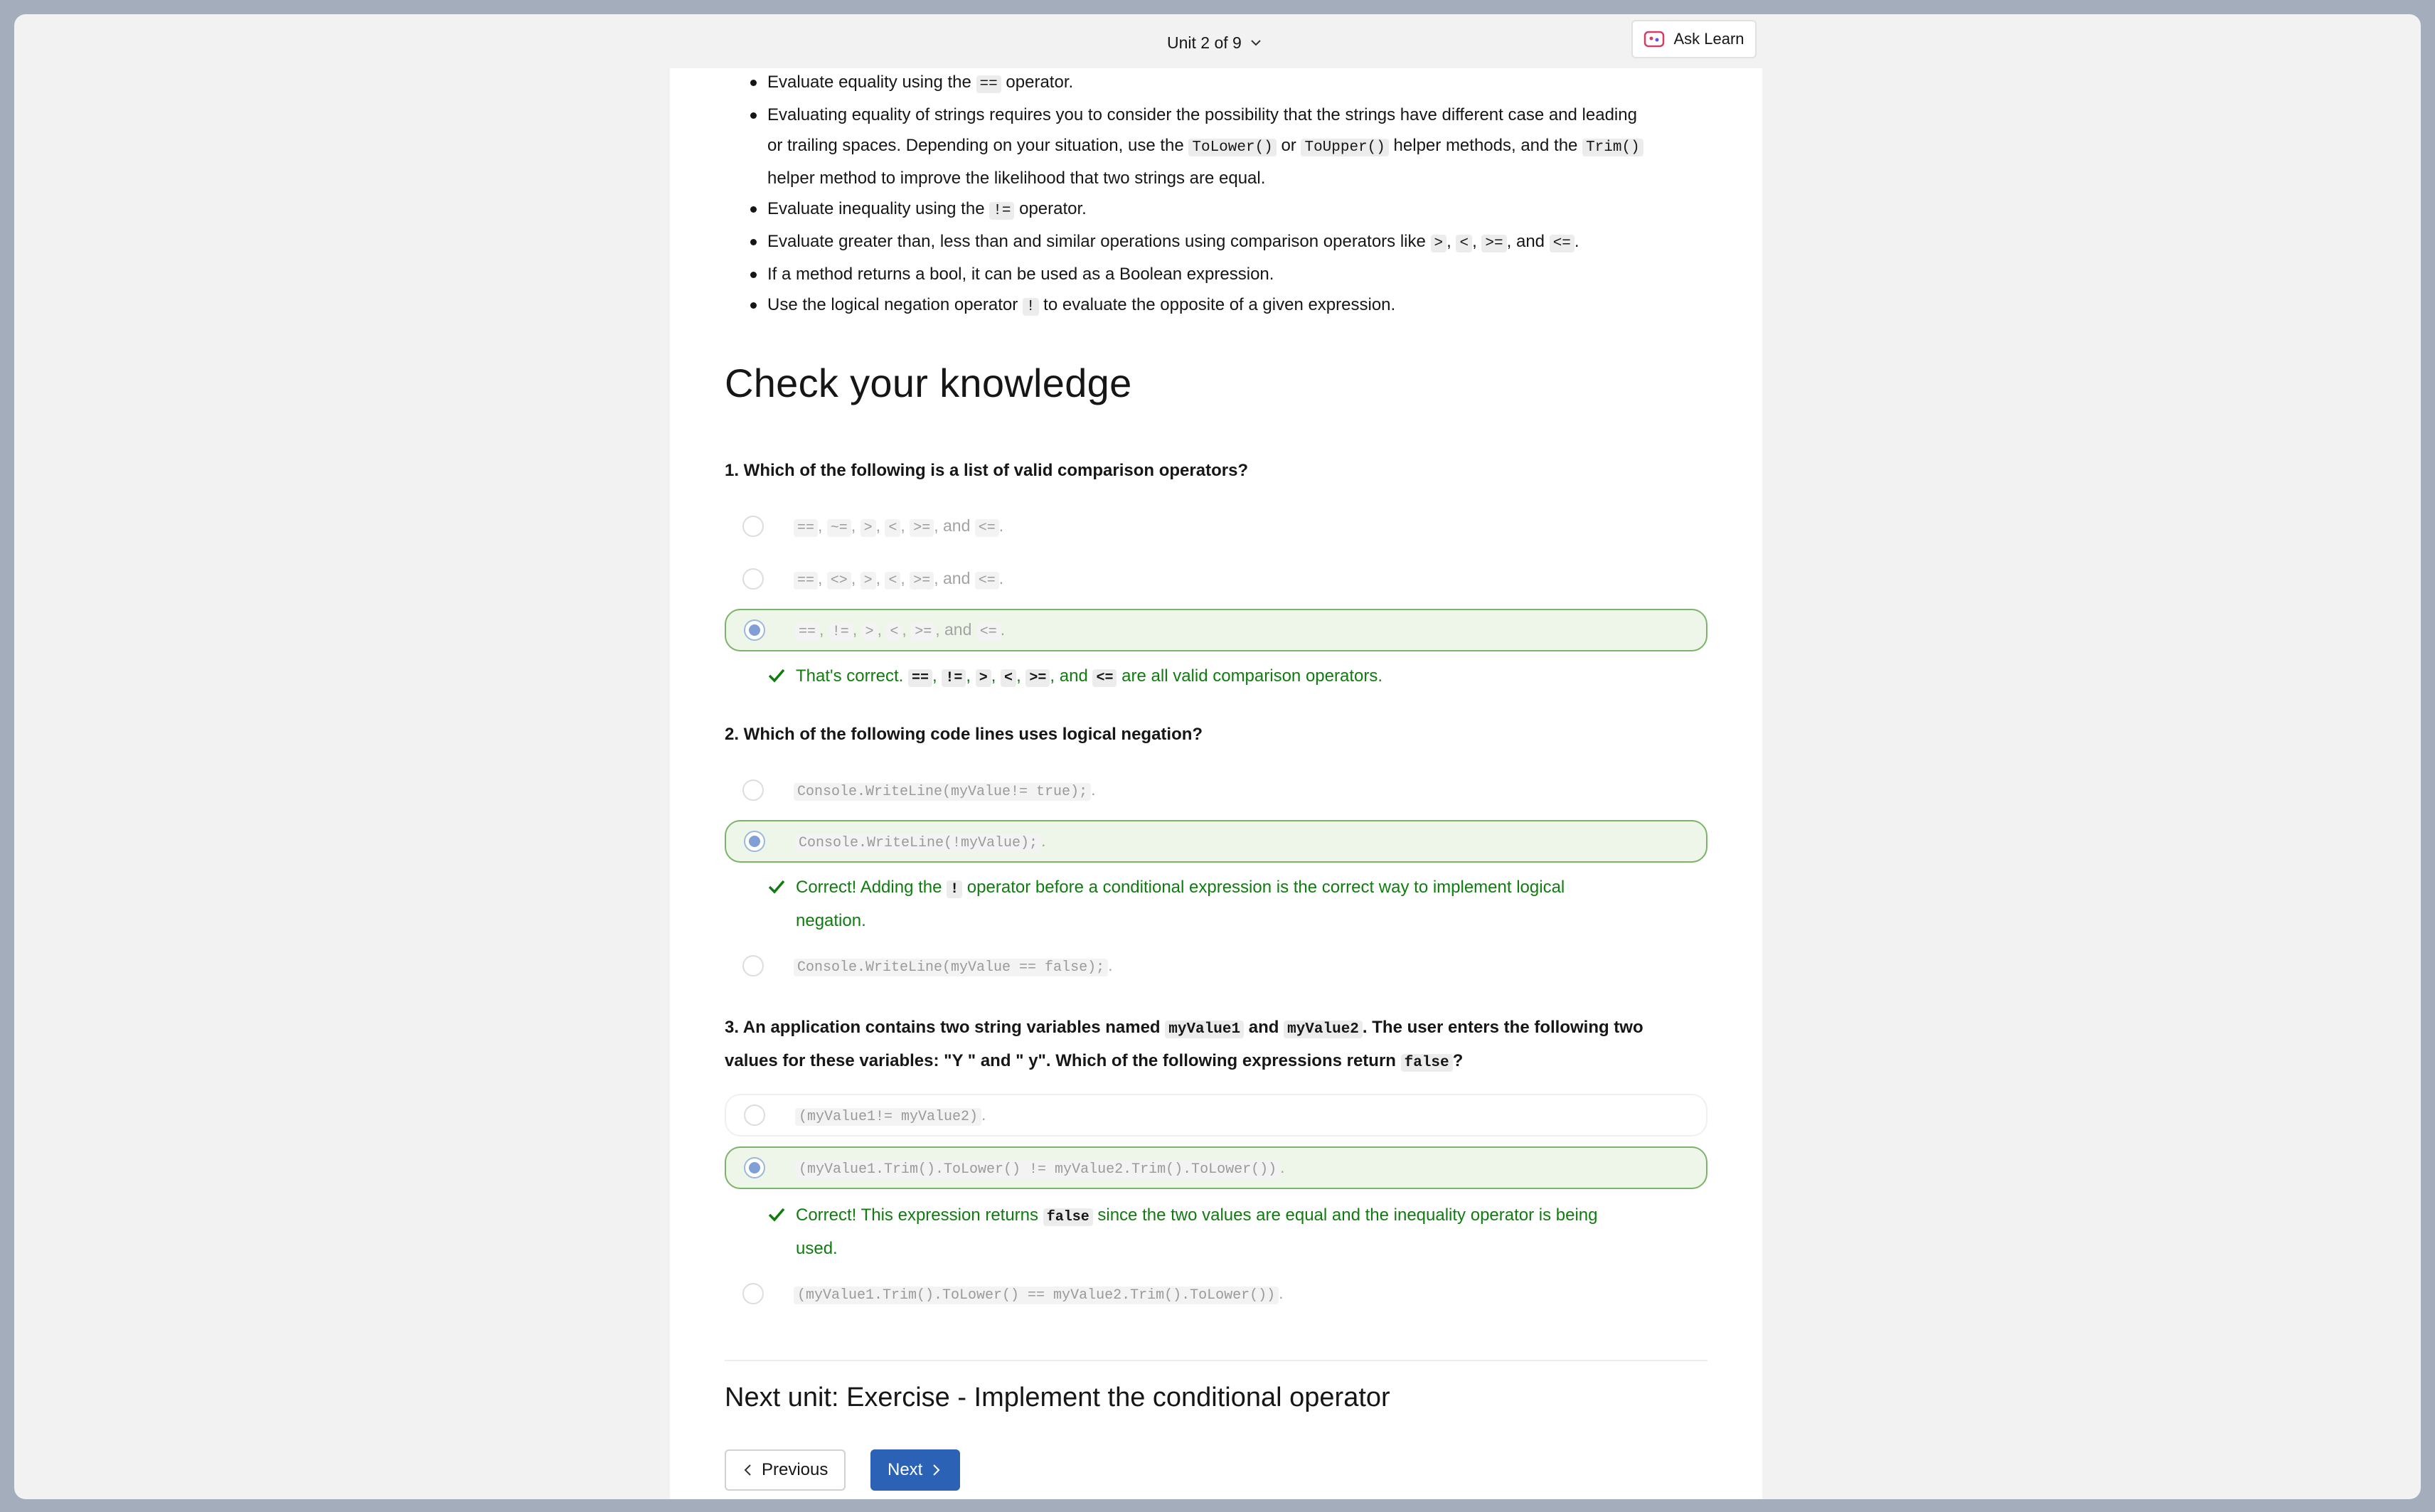  I want to click on copilot-icon, so click(1655, 39).